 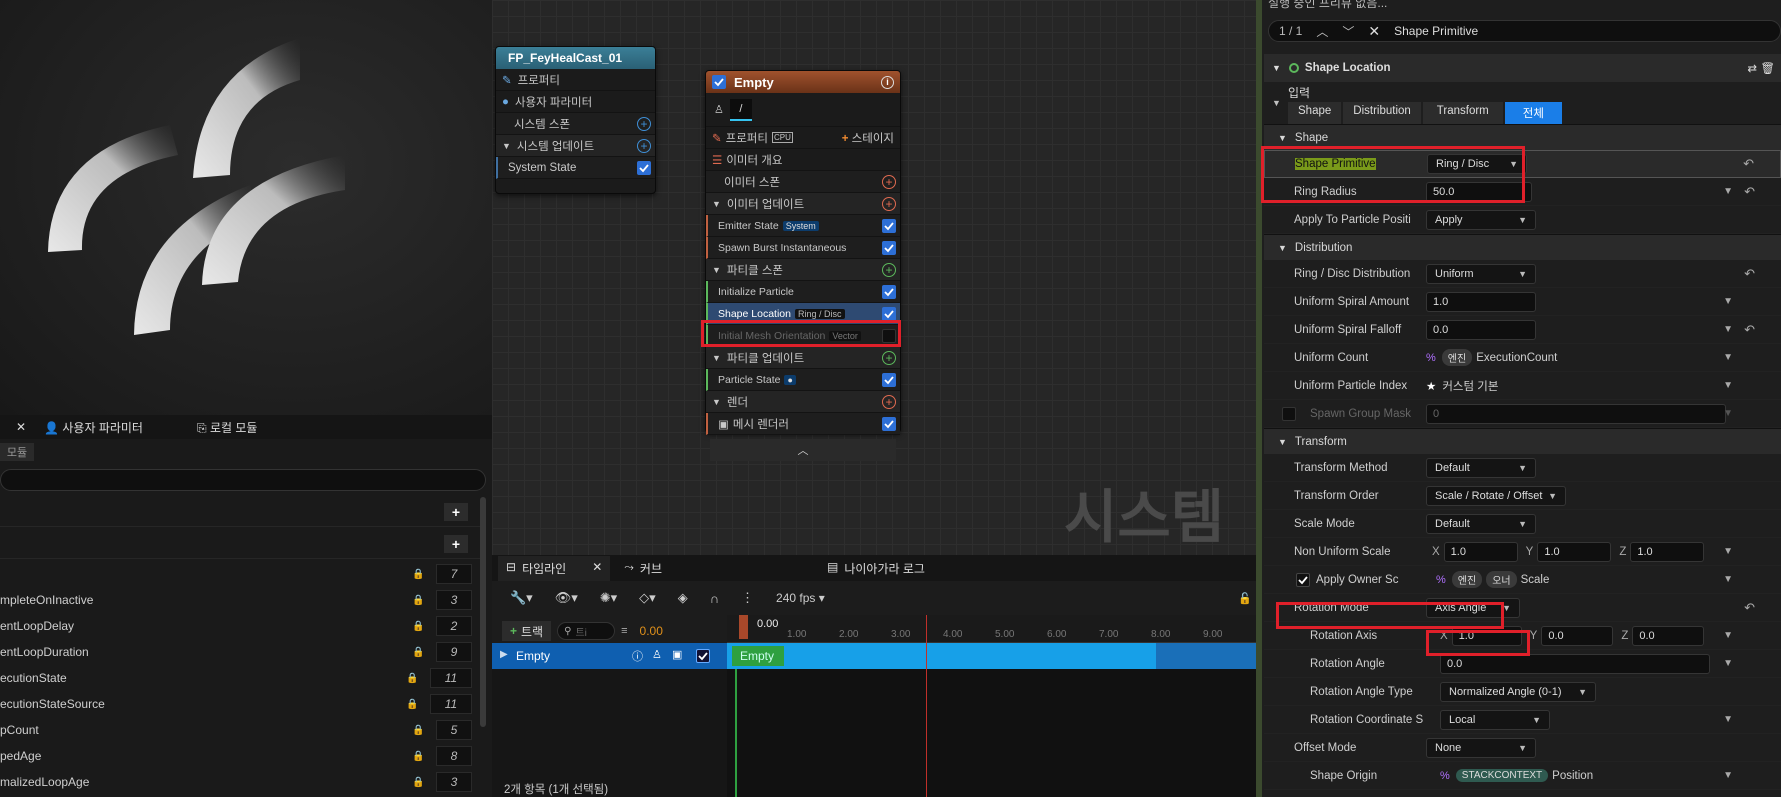 I want to click on row-ring-distribution: Ring / Disc Distribution Uniform ▼ ↶, so click(x=1522, y=274).